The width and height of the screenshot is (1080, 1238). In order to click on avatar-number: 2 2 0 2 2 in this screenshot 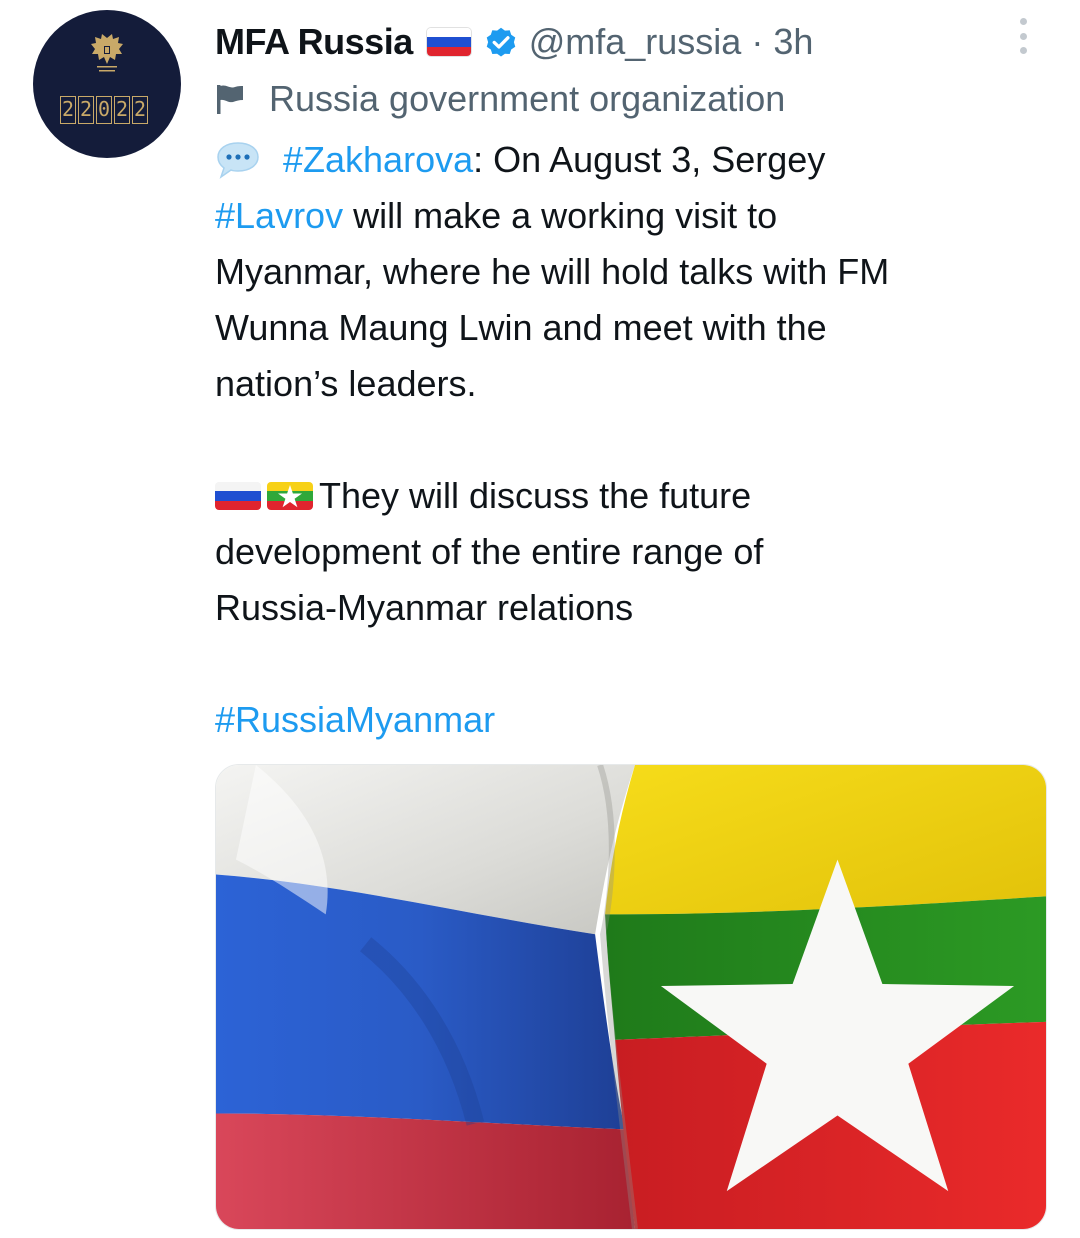, I will do `click(104, 111)`.